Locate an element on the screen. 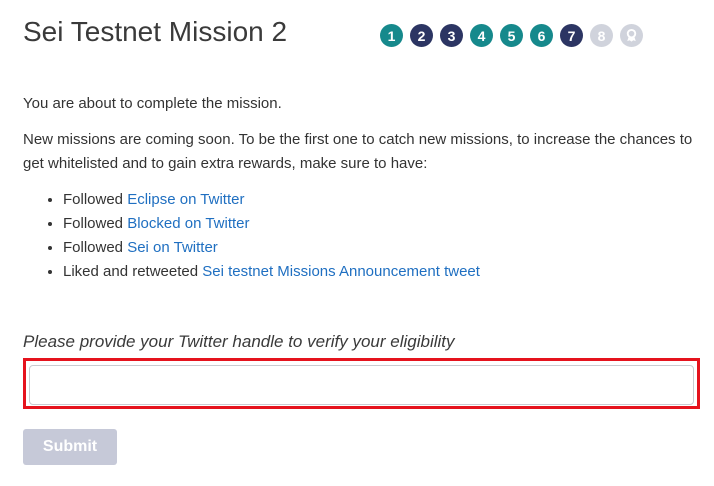 The height and width of the screenshot is (486, 714). checklist-item: Followed Blocked on Twitter is located at coordinates (378, 224).